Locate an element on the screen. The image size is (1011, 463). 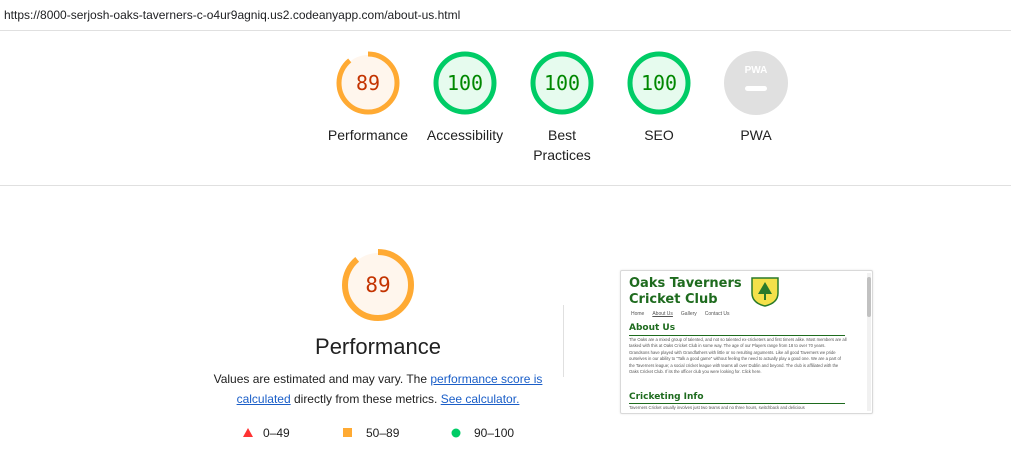
thumb-nav-contact: Contact Us is located at coordinates (717, 314).